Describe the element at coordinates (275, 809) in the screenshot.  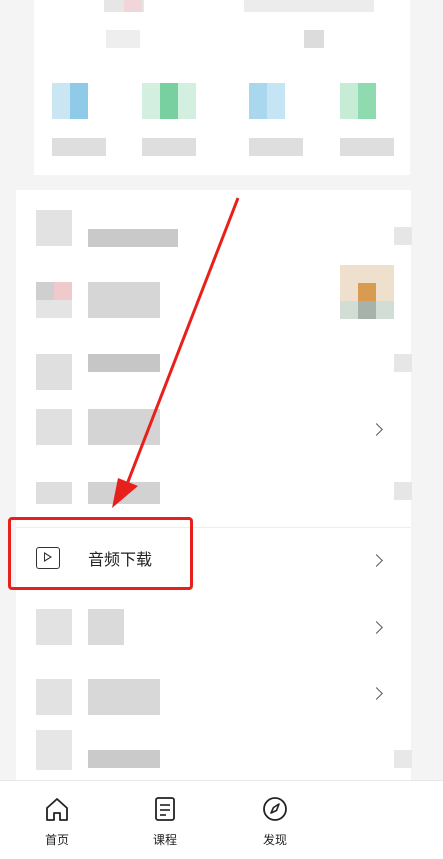
I see `discover-compass-icon` at that location.